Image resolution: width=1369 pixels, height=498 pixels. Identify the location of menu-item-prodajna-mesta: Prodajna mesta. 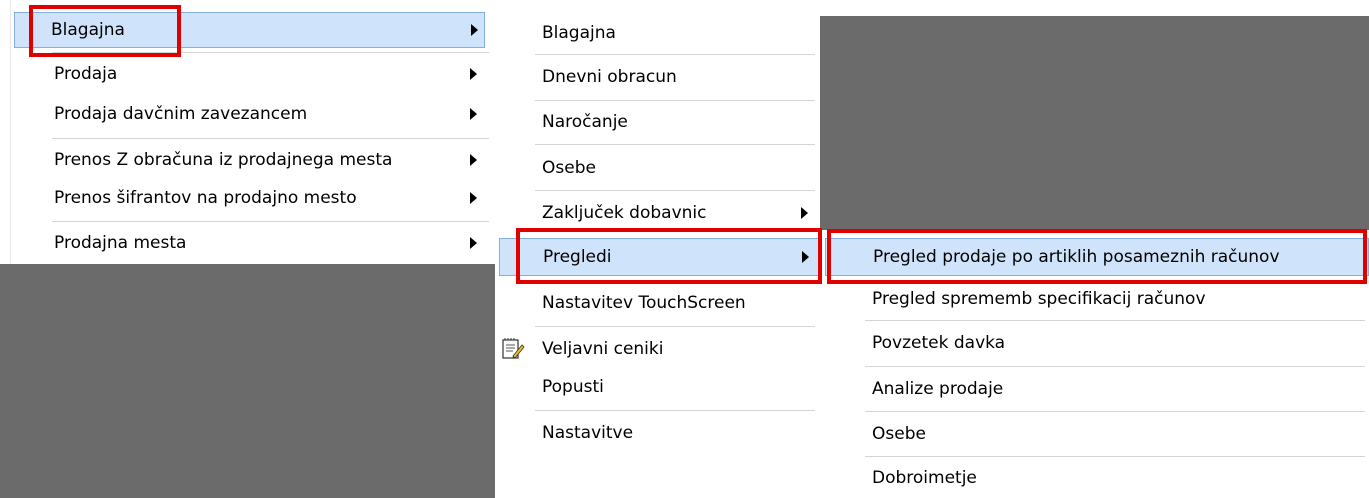
(249, 243).